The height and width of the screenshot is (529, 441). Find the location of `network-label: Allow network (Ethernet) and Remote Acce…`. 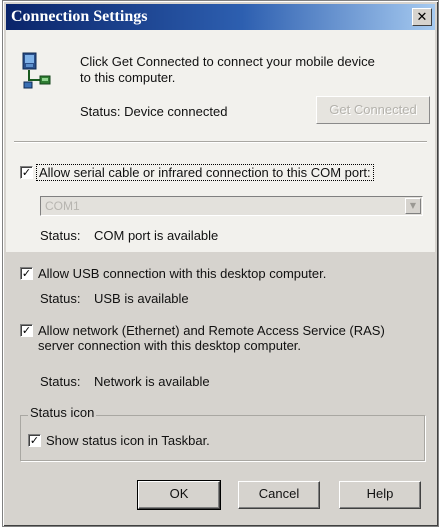

network-label: Allow network (Ethernet) and Remote Acce… is located at coordinates (211, 338).